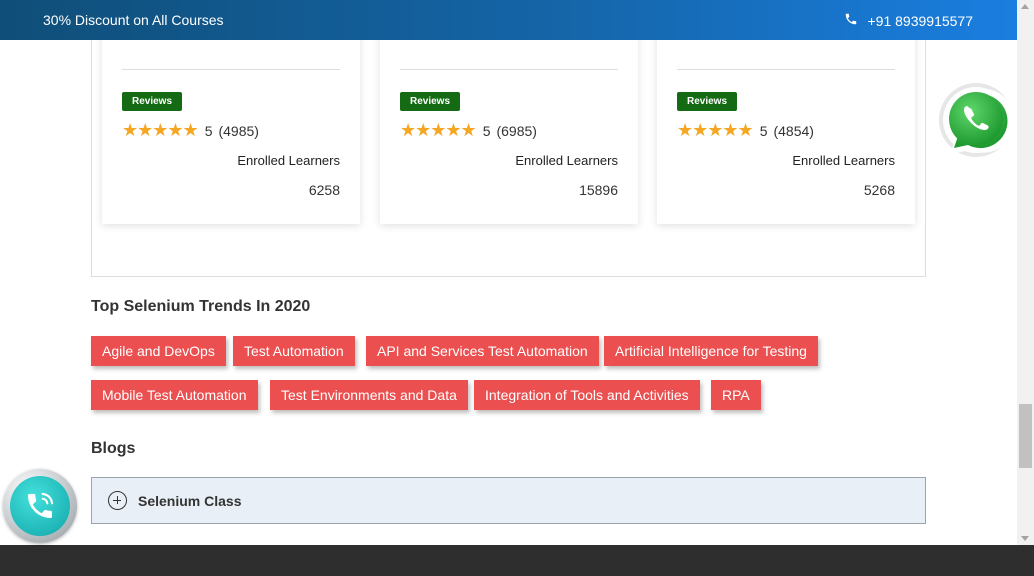  I want to click on trend-tag: Mobile Test Automation, so click(174, 395).